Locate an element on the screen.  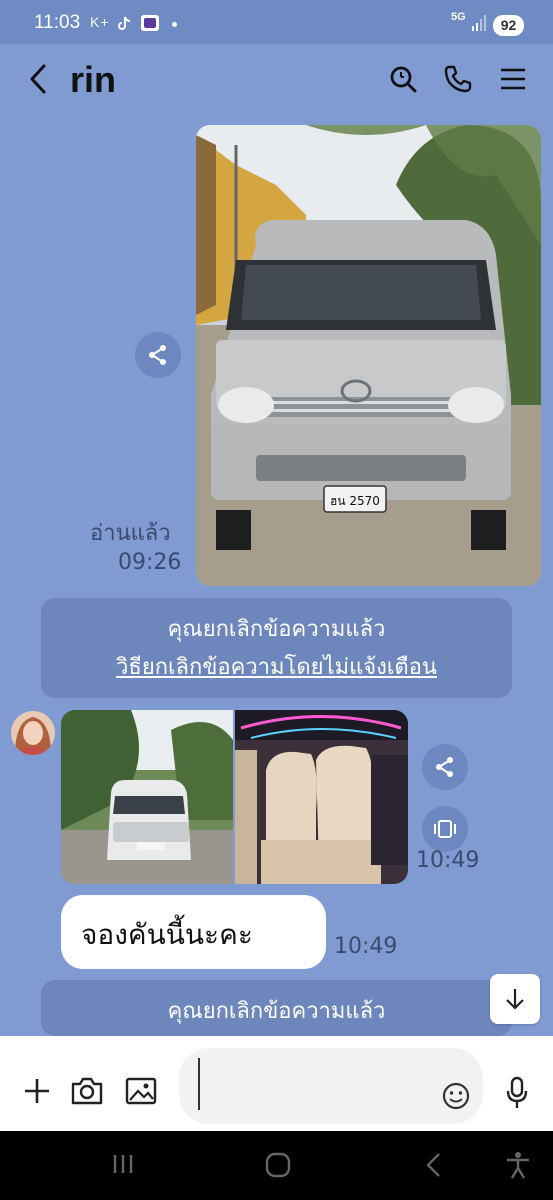
message-composer is located at coordinates (276, 1083).